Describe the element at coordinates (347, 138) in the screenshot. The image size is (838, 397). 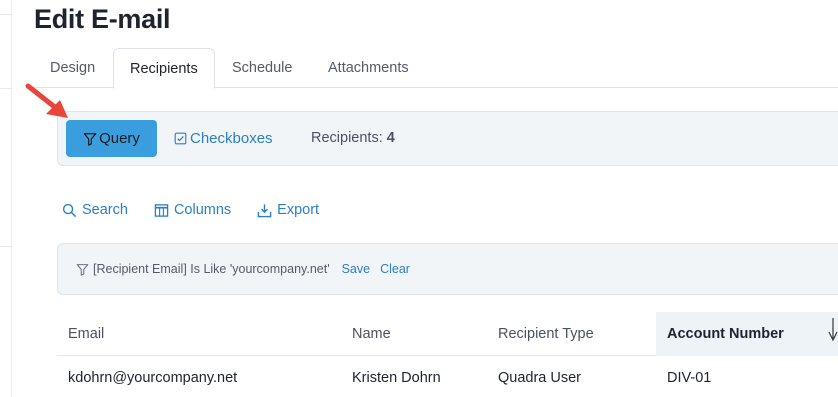
I see `recipients-count-label: Recipients:` at that location.